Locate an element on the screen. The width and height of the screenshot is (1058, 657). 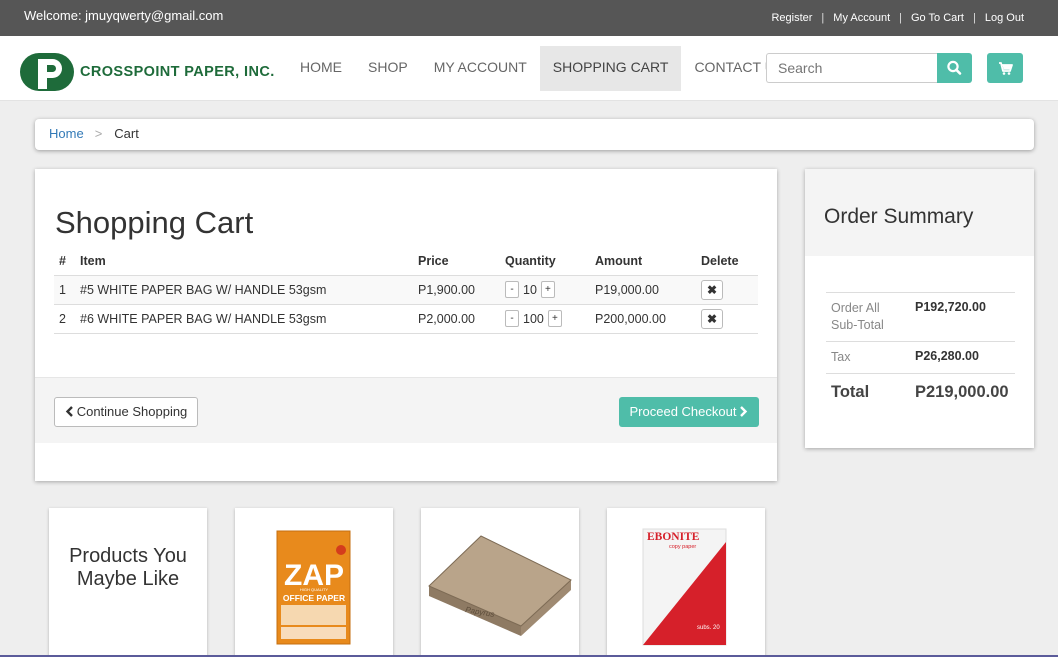
row-number: 1 is located at coordinates (64, 290).